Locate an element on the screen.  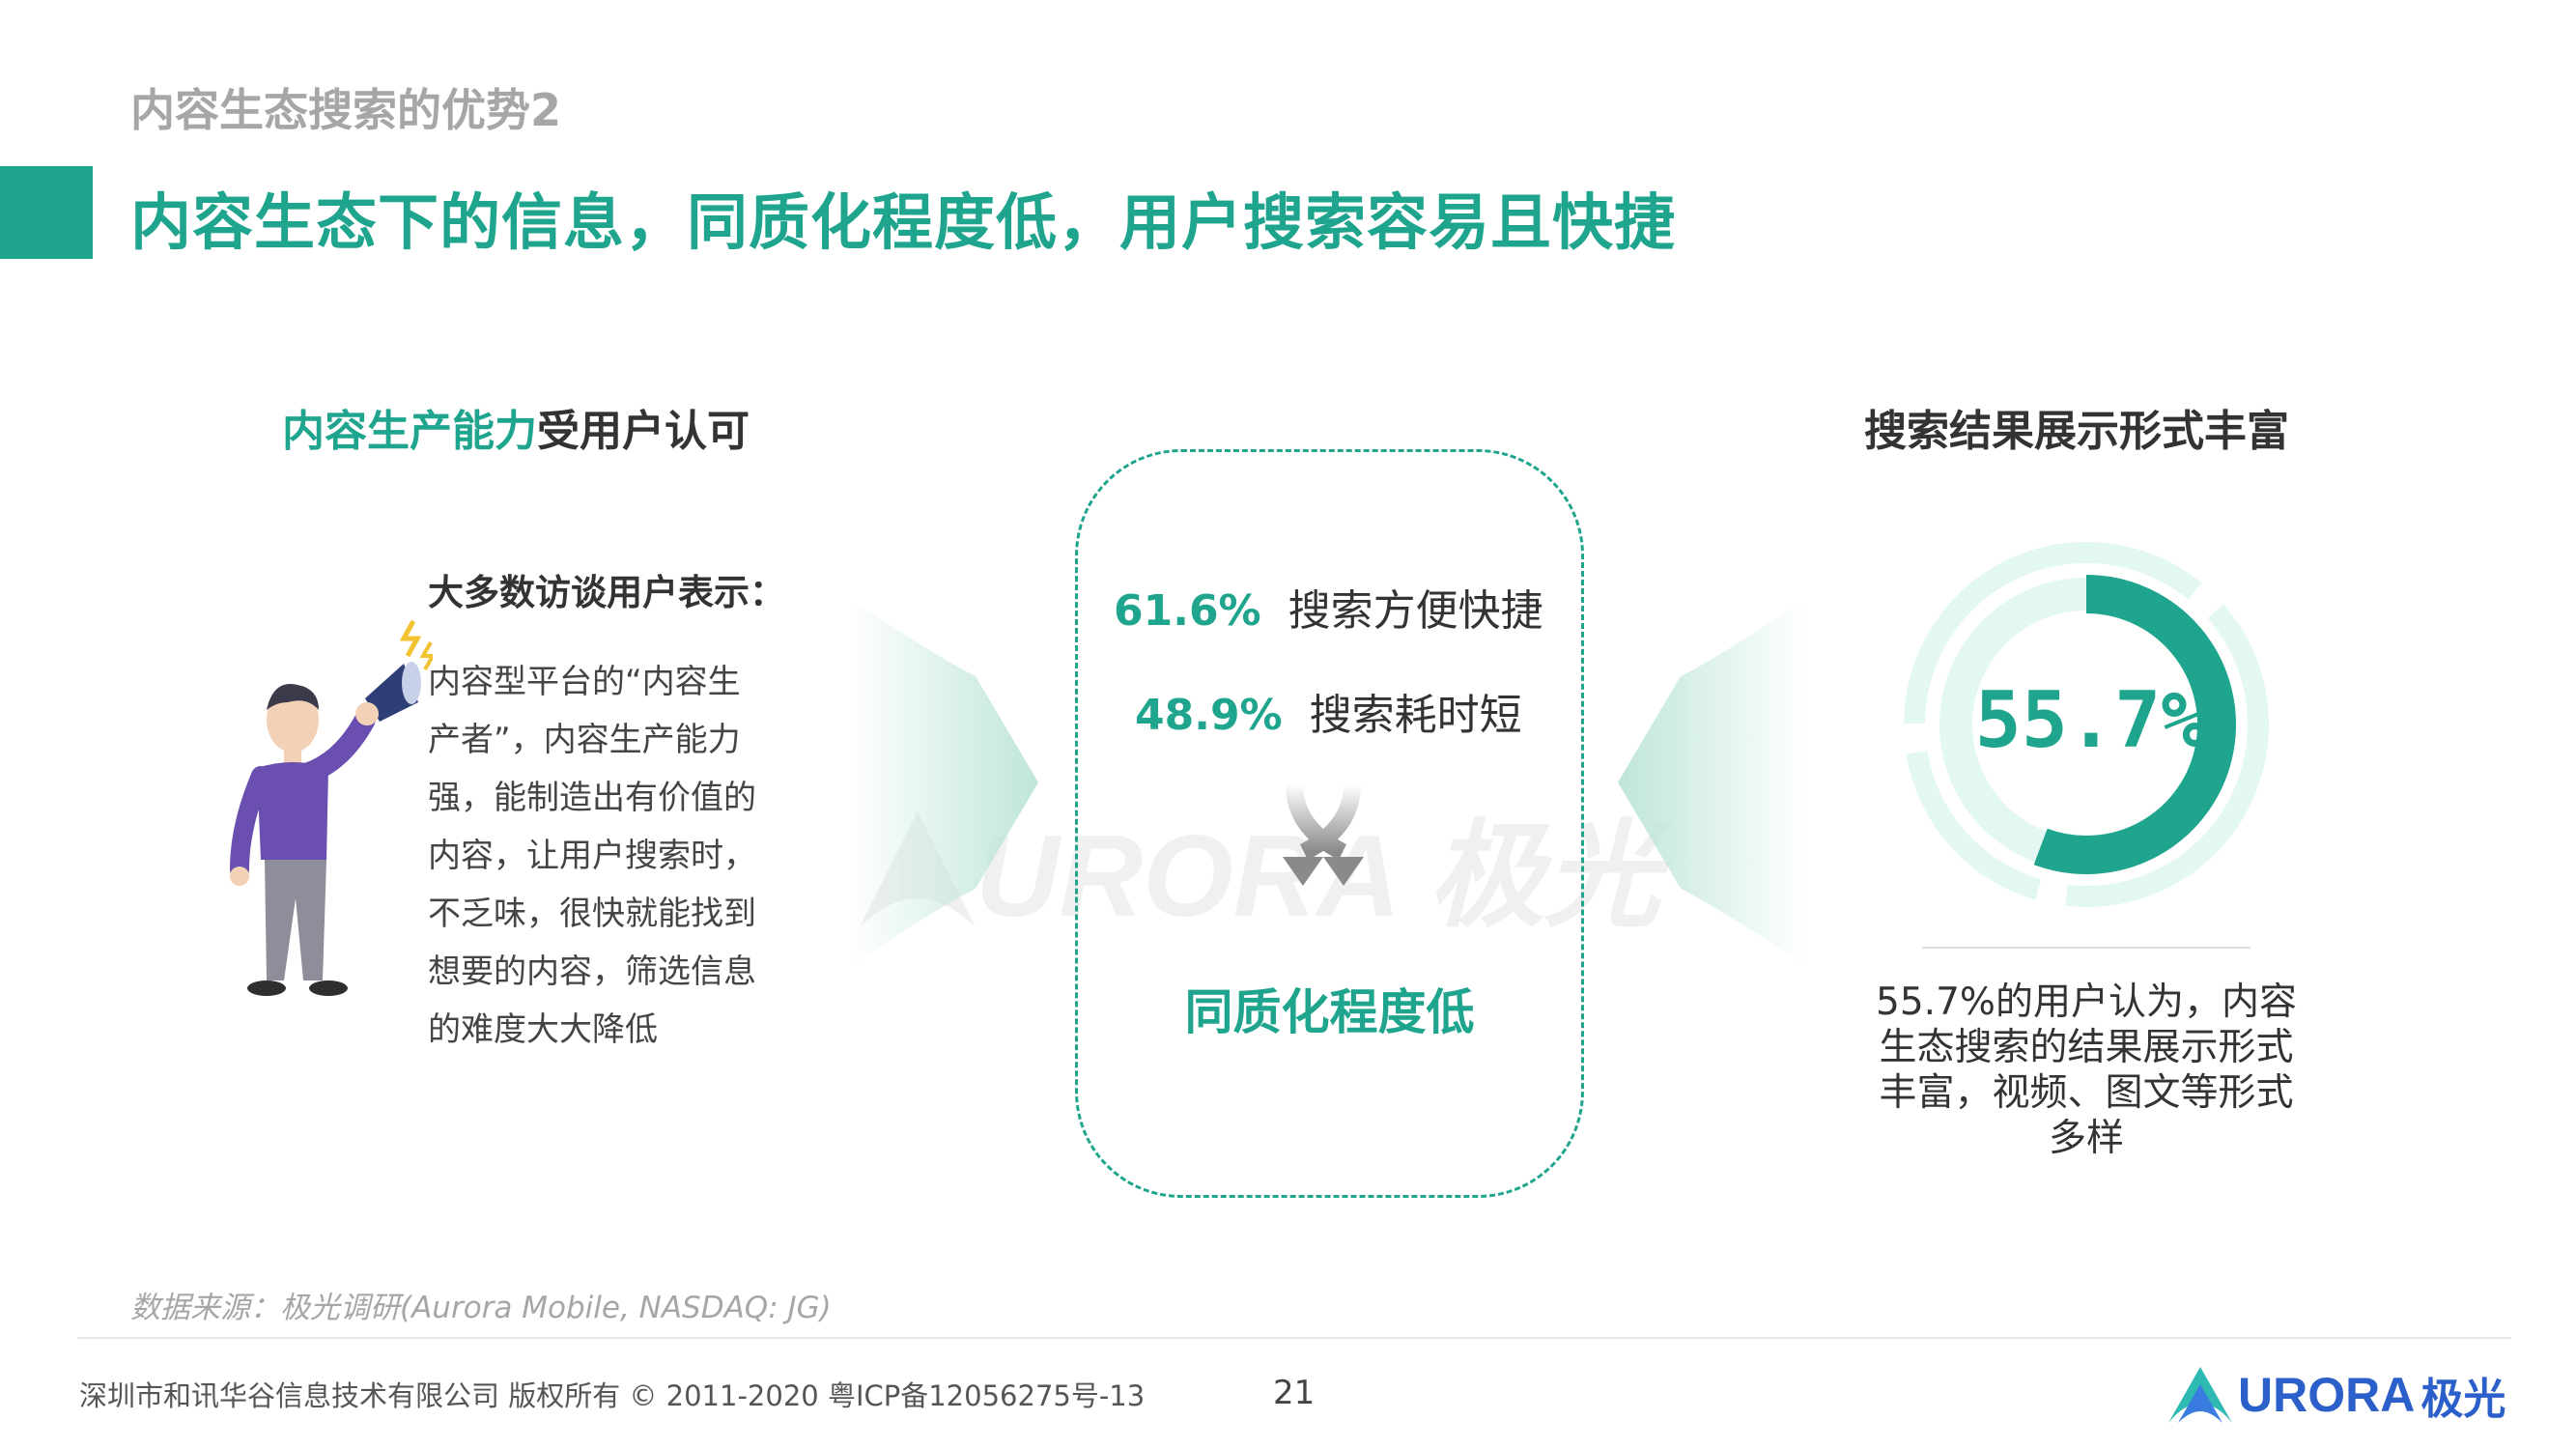
stat-percent: 48.9% is located at coordinates (1209, 715).